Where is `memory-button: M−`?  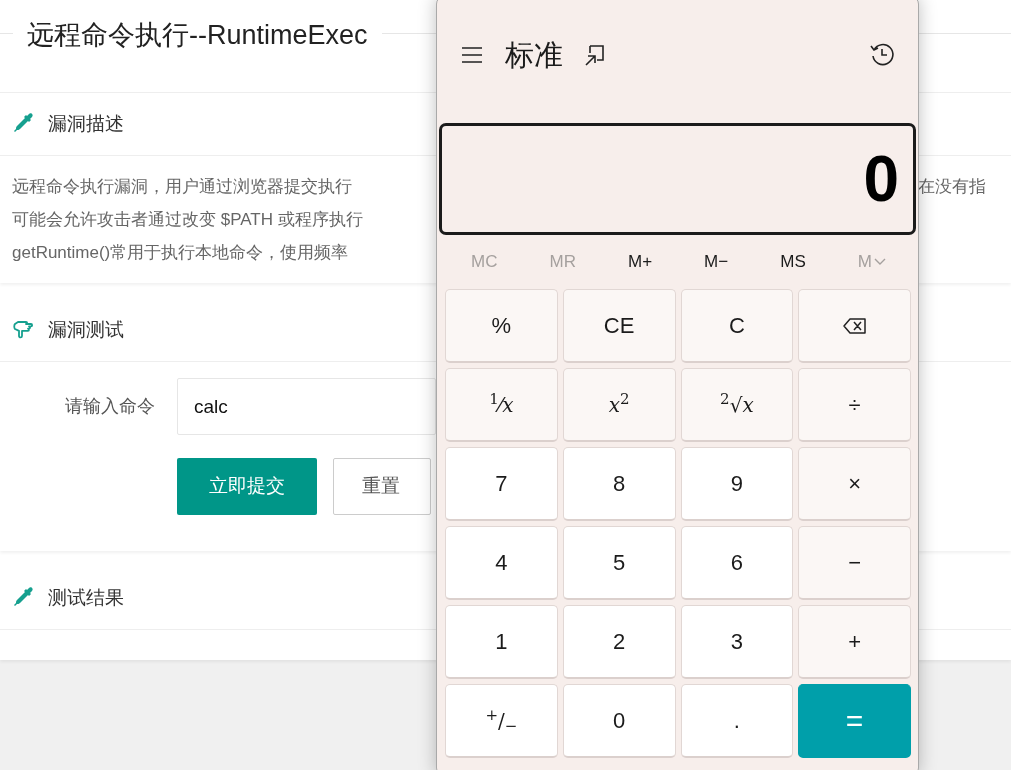
memory-button: M− is located at coordinates (716, 262).